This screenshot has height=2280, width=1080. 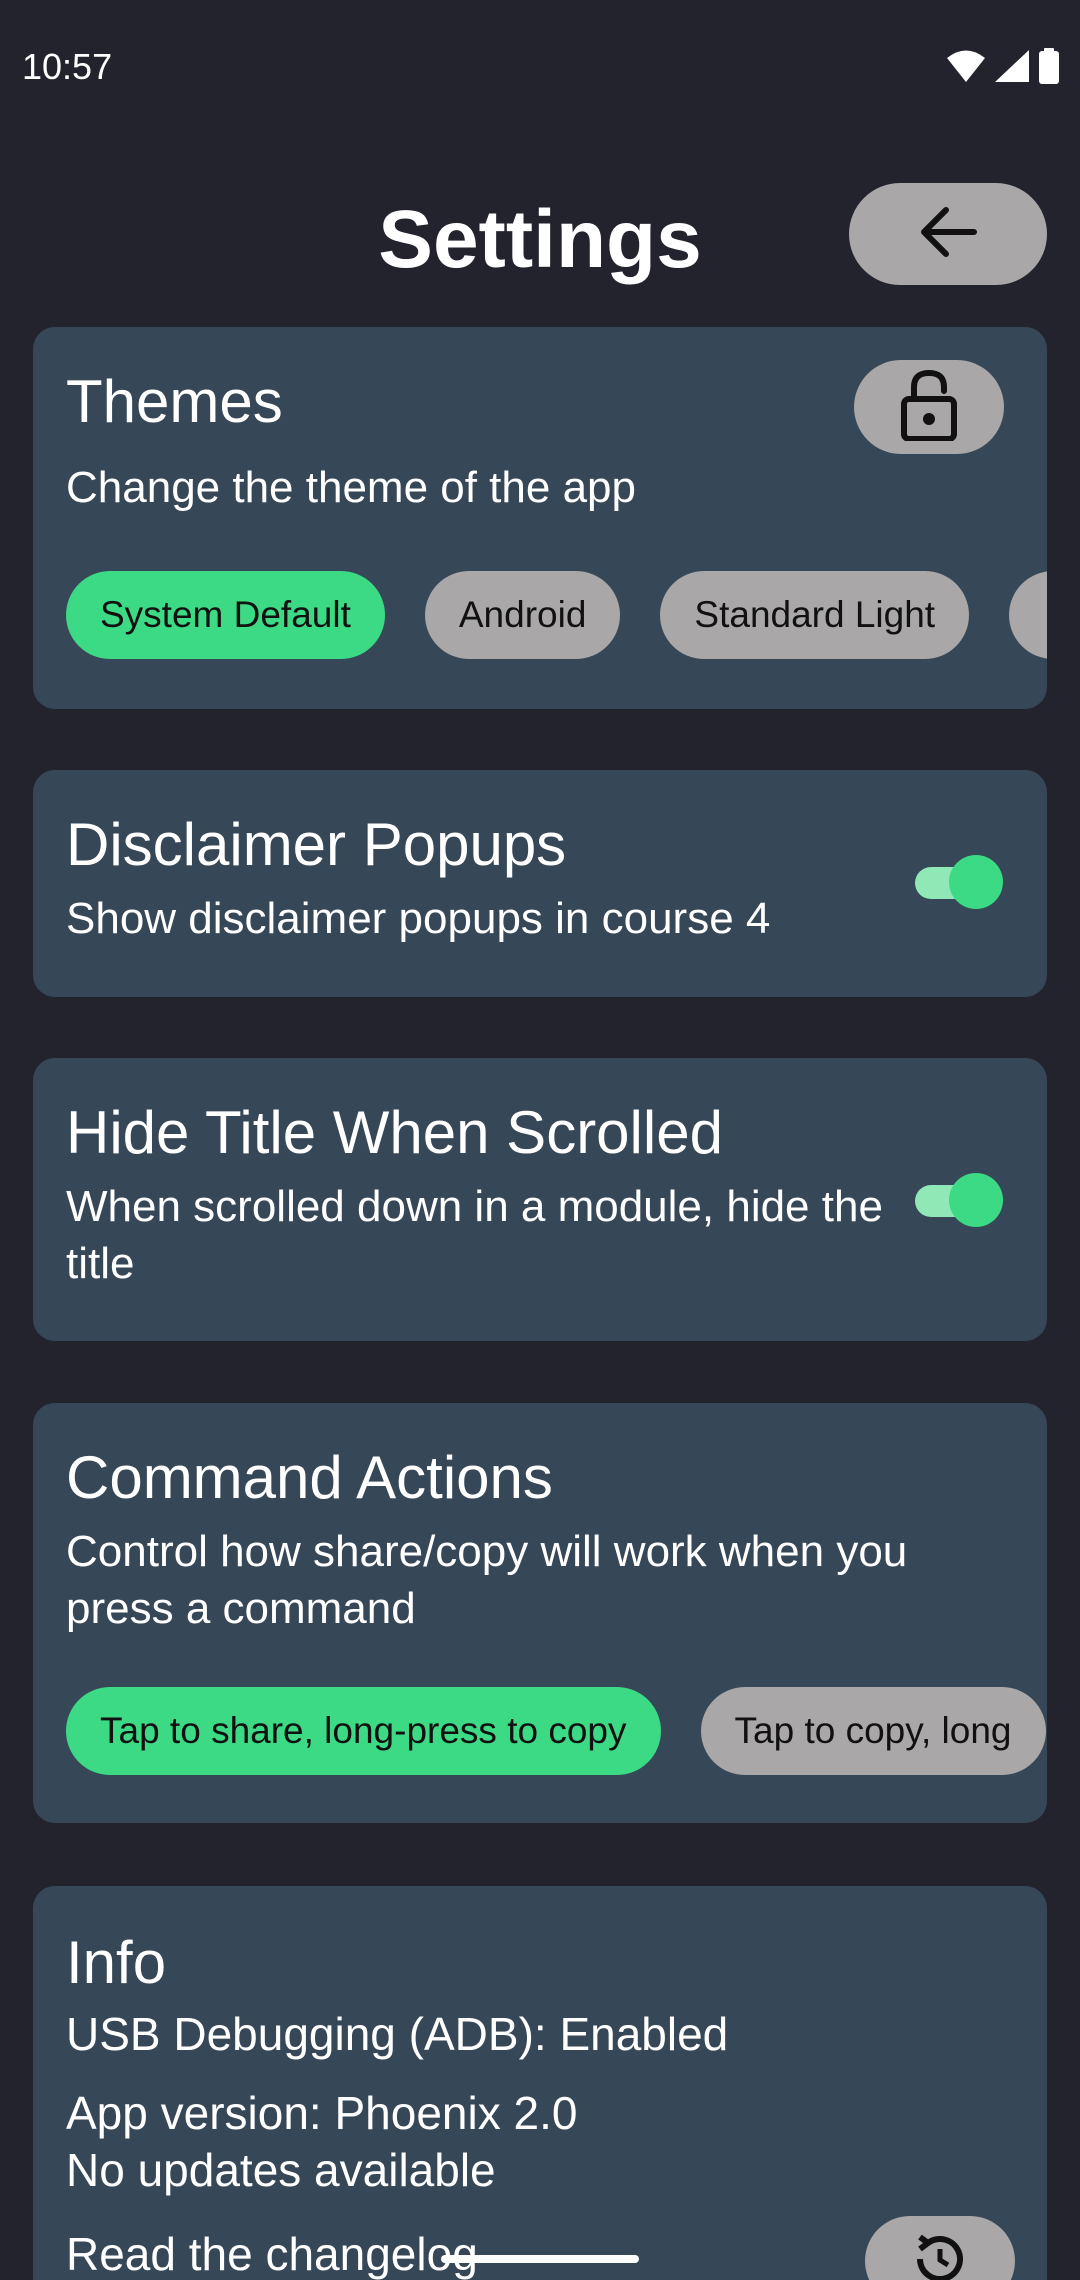 What do you see at coordinates (363, 1731) in the screenshot?
I see `command-chip-tap-to-share: Tap to share, long-press to copy` at bounding box center [363, 1731].